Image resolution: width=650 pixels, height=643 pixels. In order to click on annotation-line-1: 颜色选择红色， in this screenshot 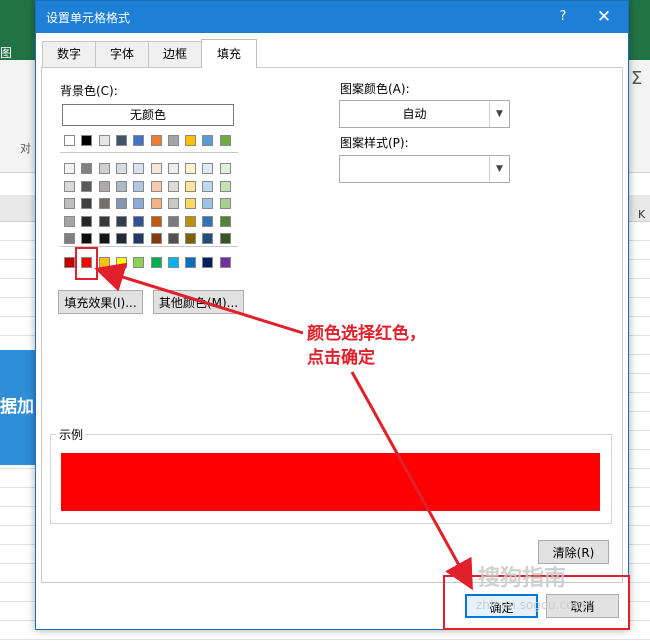, I will do `click(366, 334)`.